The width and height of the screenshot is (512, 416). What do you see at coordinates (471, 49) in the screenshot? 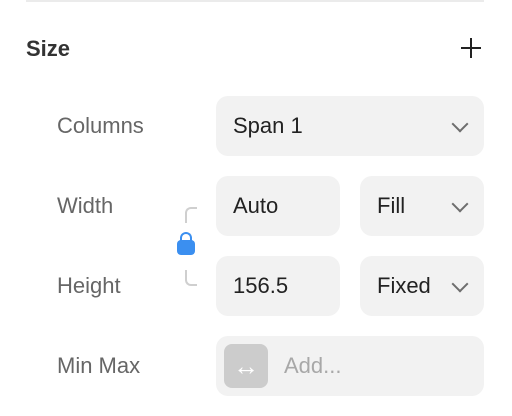
I see `plus-icon` at bounding box center [471, 49].